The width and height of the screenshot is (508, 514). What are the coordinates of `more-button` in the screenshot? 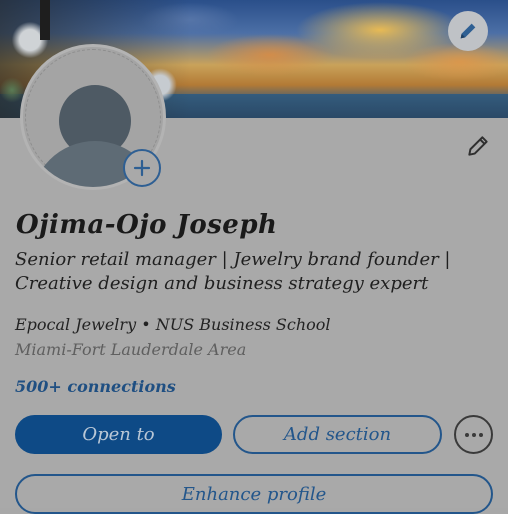 It's located at (473, 434).